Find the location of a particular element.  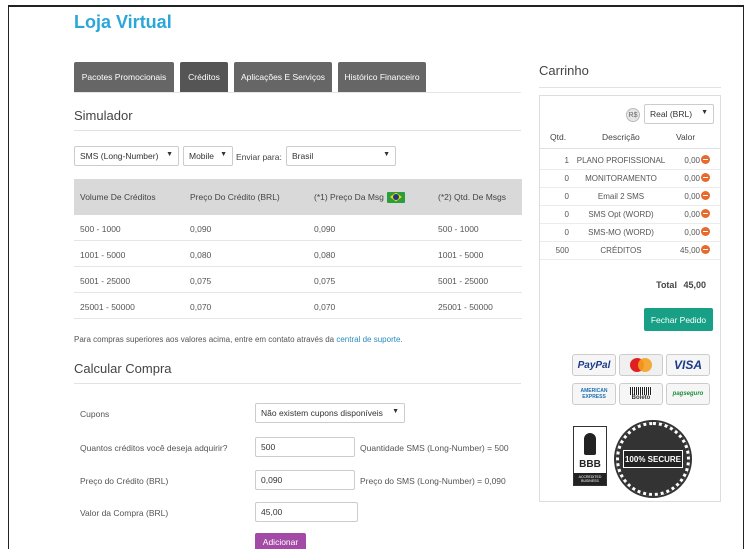

qty-input: 500 is located at coordinates (305, 447).